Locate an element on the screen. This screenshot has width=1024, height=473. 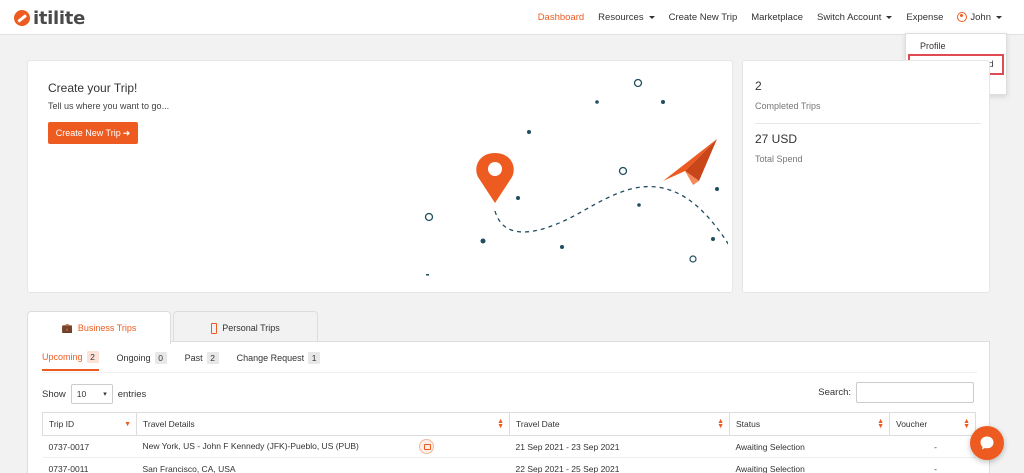
sort-desc-icon: ▼ is located at coordinates (127, 424).